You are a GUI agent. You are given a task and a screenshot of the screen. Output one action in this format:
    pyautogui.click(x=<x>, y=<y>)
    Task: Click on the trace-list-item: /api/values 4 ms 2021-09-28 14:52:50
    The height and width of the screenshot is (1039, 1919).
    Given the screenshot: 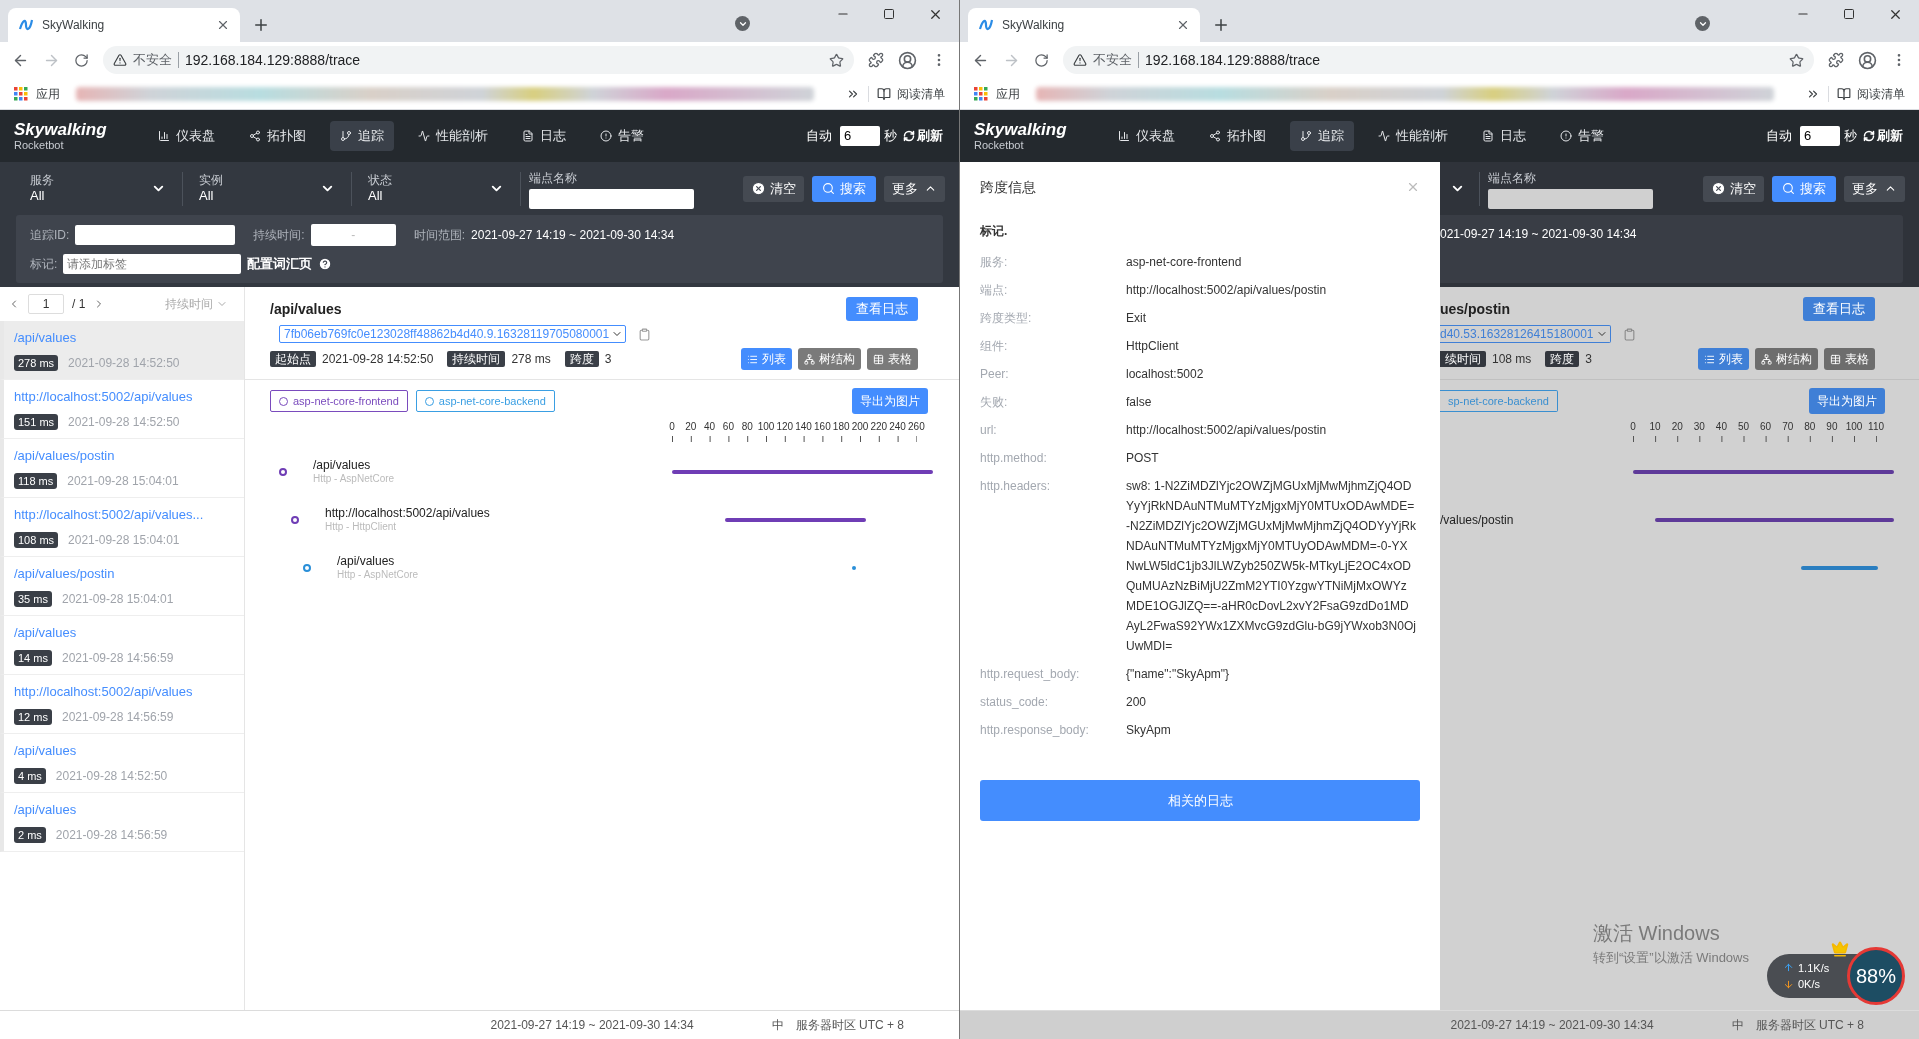 What is the action you would take?
    pyautogui.click(x=122, y=763)
    